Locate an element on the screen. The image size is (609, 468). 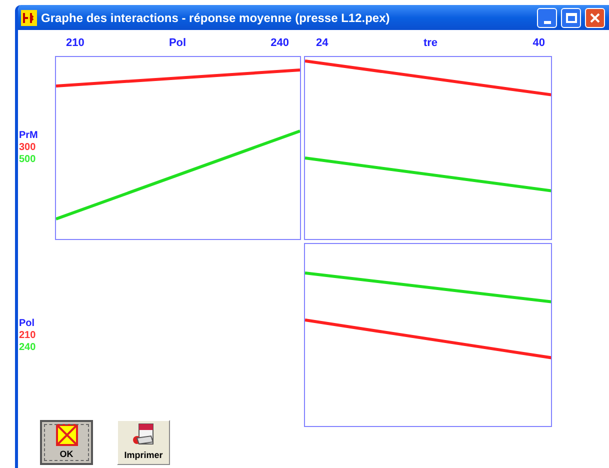
axis-title: tre is located at coordinates (430, 43).